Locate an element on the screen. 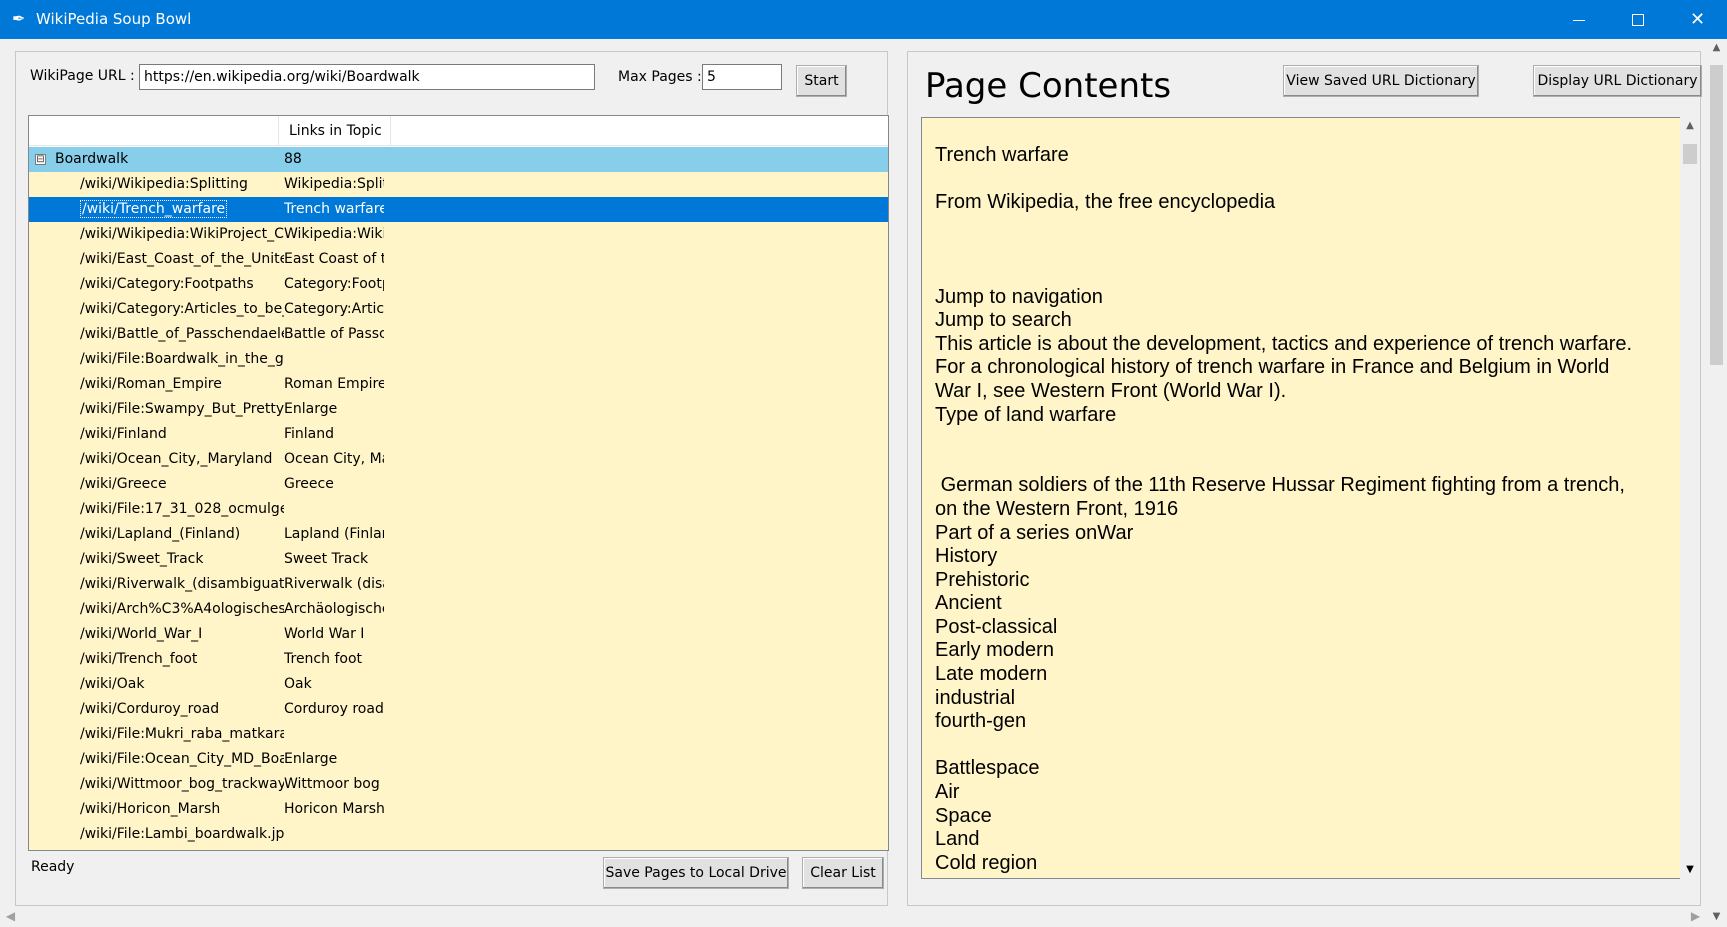  row-path: /wiki/File:Swampy_But_Pretty_ is located at coordinates (182, 409).